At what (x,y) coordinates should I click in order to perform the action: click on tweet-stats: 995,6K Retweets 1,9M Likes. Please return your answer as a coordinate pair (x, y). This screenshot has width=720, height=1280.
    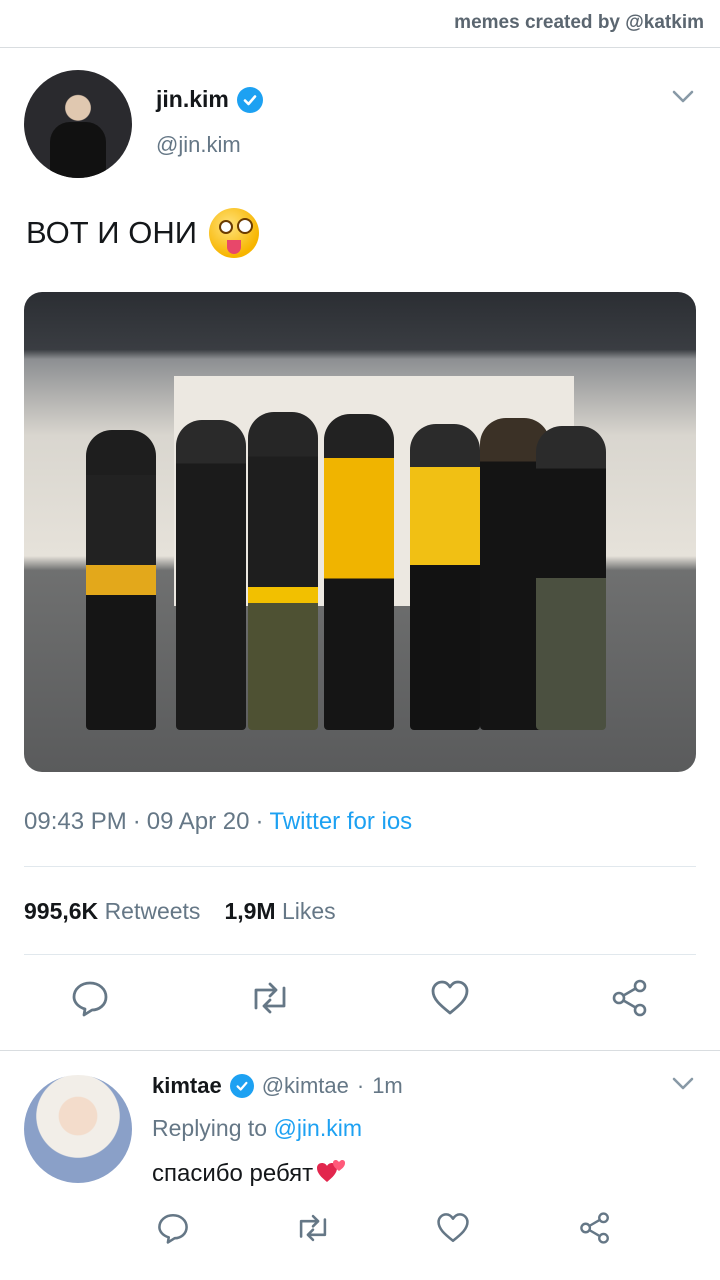
    Looking at the image, I should click on (180, 911).